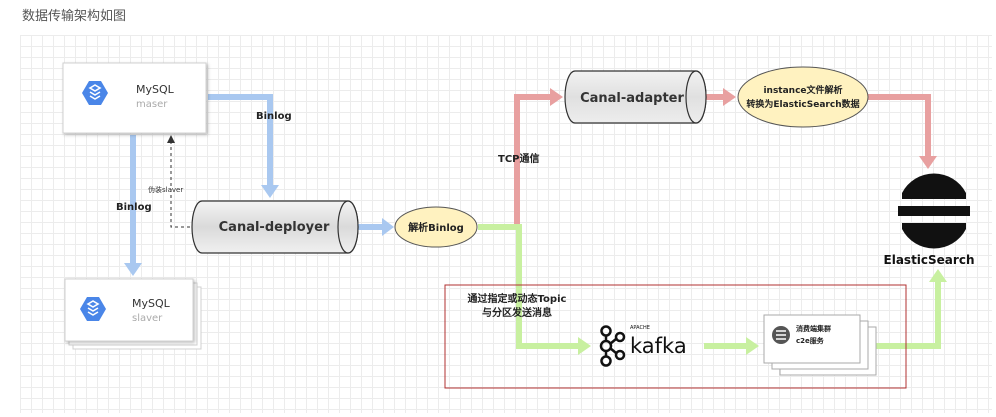 This screenshot has width=996, height=417. Describe the element at coordinates (517, 298) in the screenshot. I see `edge-label-topic-line1: 通过指定或动态Topic` at that location.